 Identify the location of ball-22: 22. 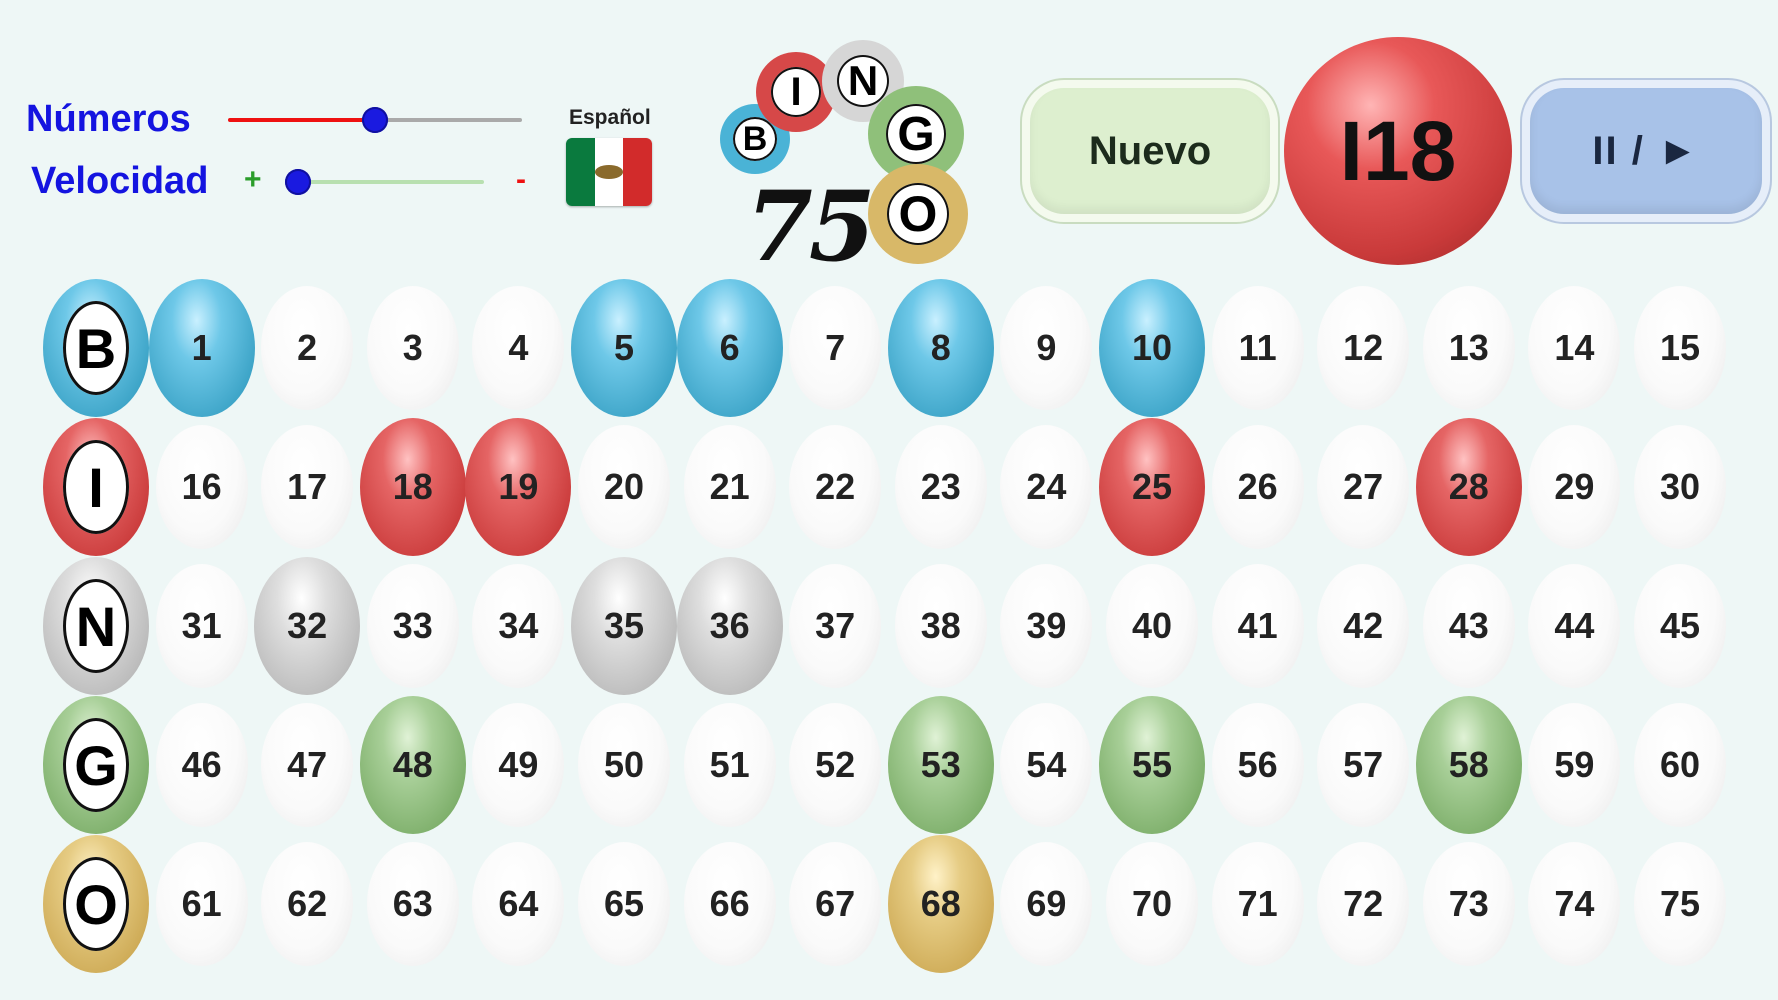
(835, 487).